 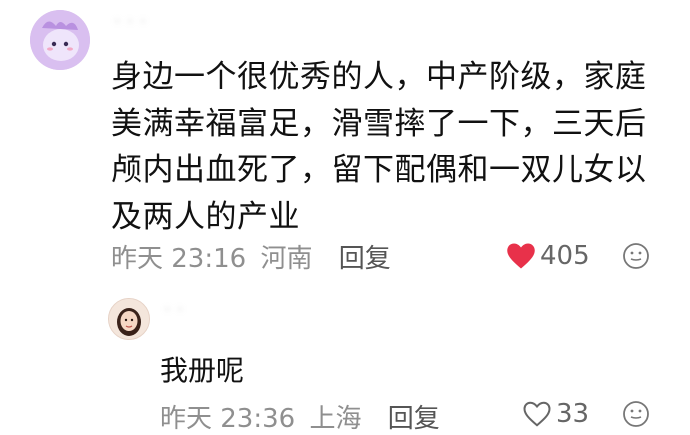 I want to click on commenter-avatar, so click(x=60, y=40).